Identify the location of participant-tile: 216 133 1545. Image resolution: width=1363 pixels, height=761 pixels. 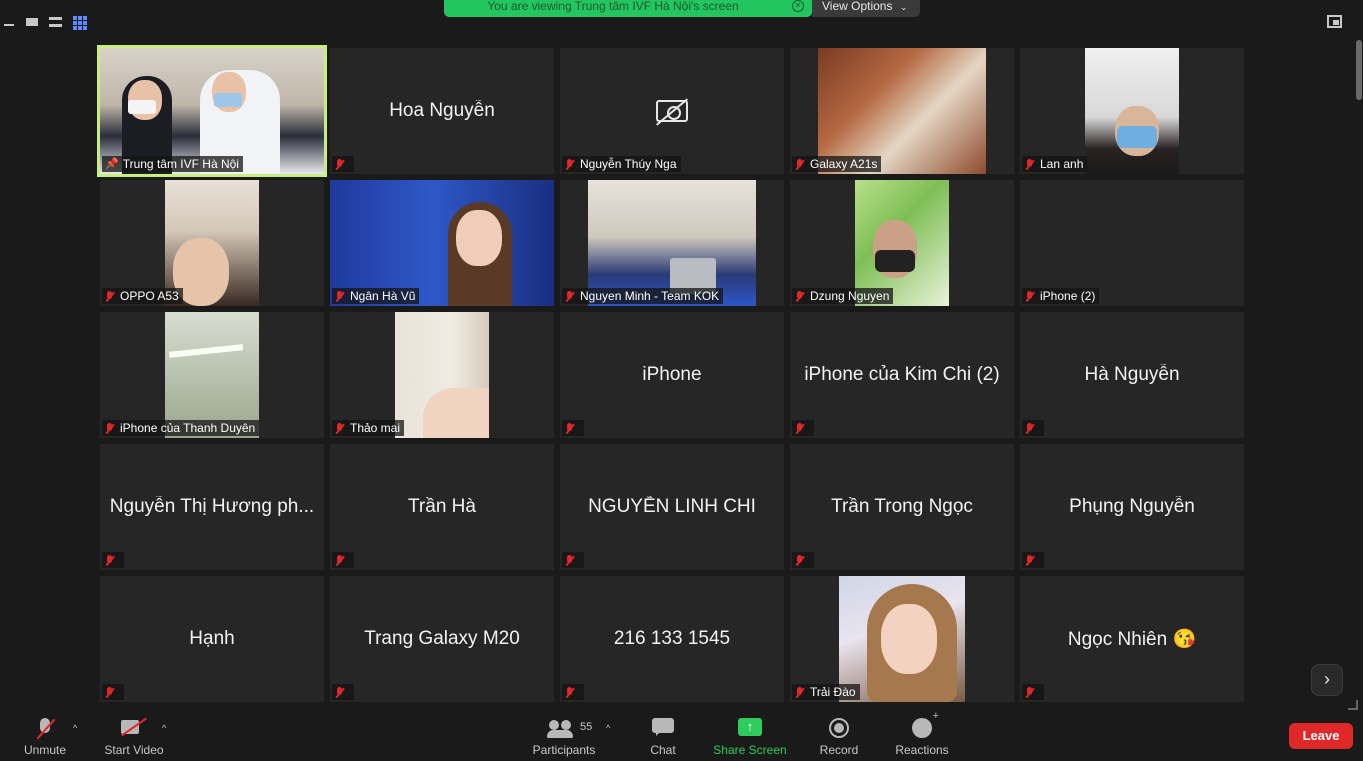
(672, 639).